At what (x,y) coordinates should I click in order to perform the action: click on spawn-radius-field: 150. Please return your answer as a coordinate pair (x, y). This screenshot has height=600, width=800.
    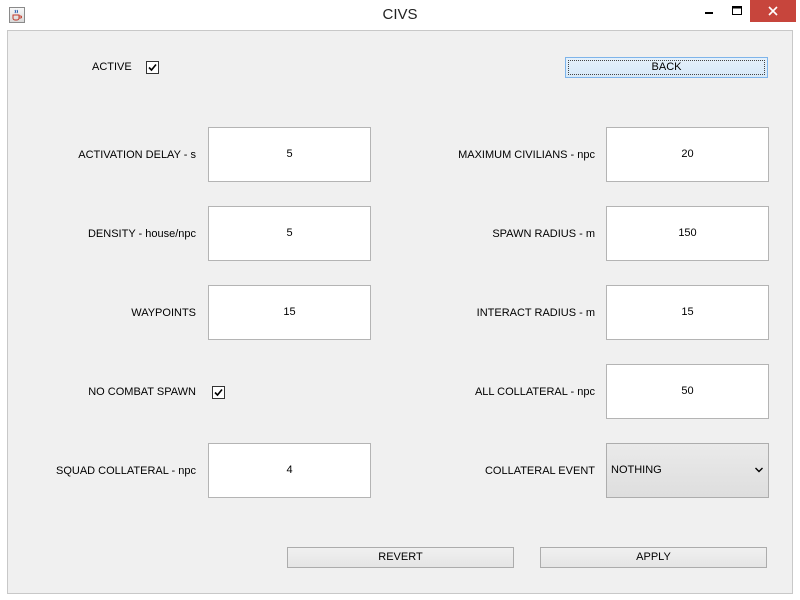
    Looking at the image, I should click on (687, 233).